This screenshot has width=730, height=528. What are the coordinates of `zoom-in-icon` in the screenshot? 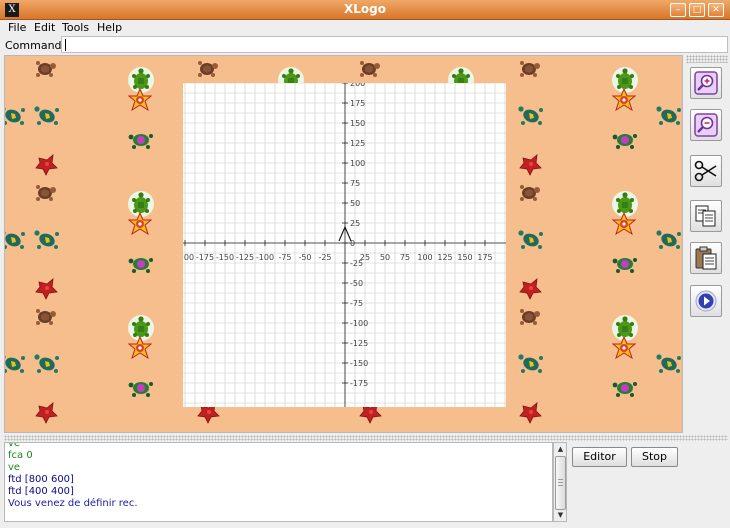 It's located at (706, 83).